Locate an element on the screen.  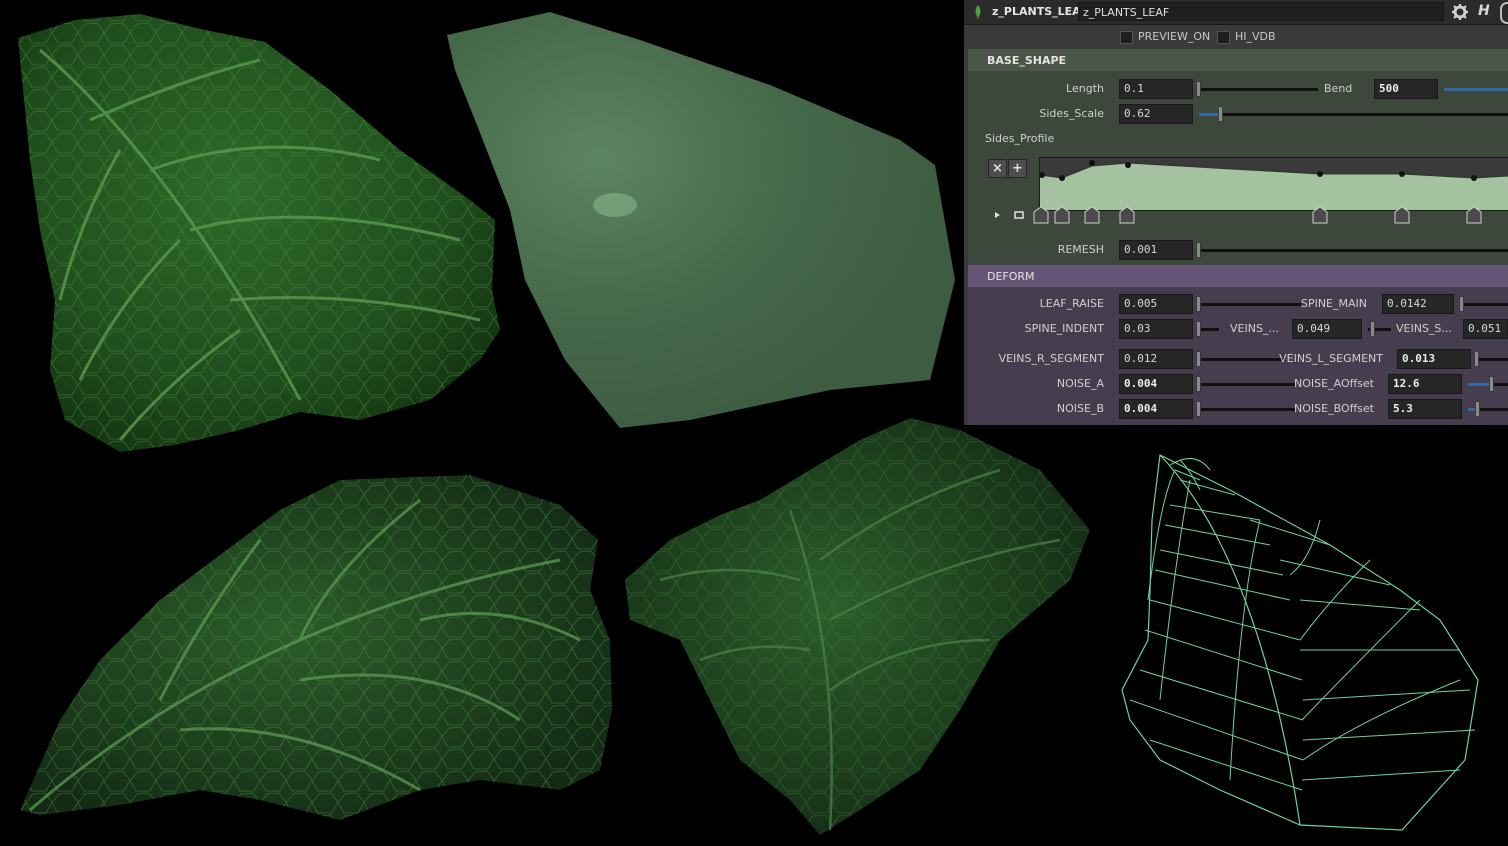
play-icon is located at coordinates (997, 215).